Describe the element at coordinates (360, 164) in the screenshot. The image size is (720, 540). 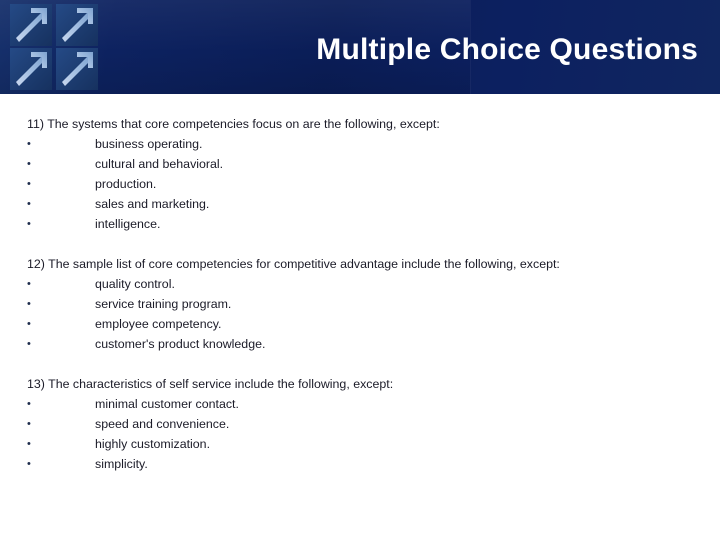
I see `choice-item: • cultural and behavioral.` at that location.